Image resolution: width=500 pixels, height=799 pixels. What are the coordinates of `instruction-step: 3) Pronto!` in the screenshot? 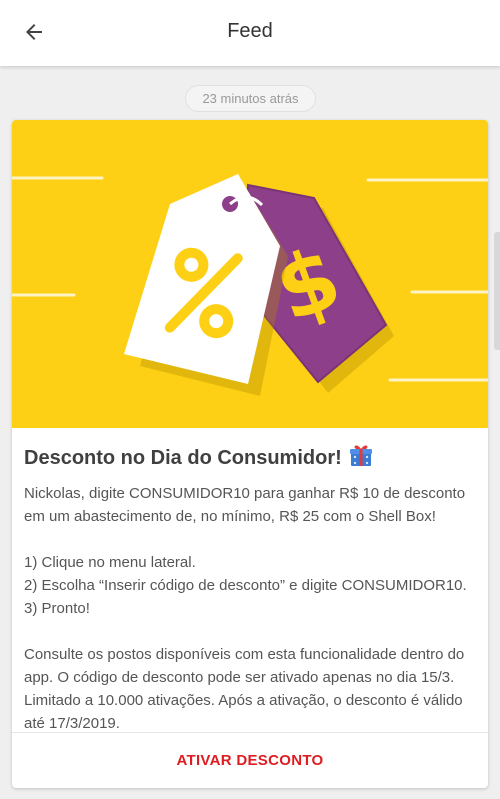 It's located at (57, 608).